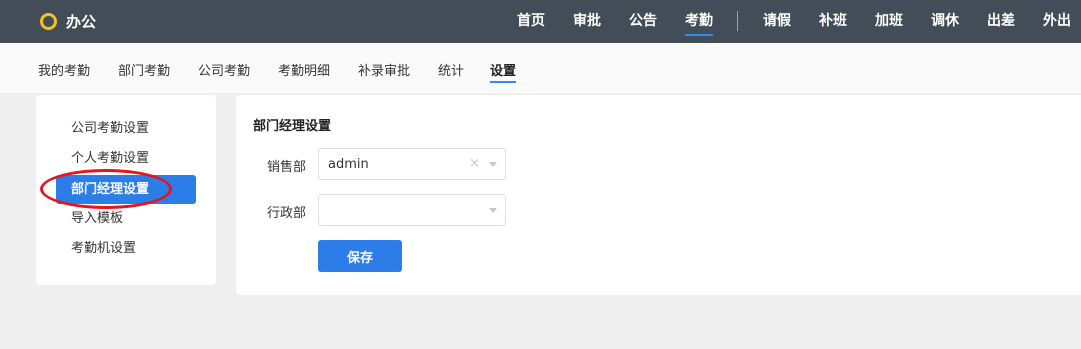 Image resolution: width=1081 pixels, height=349 pixels. I want to click on topnav-item-home: 首页, so click(531, 21).